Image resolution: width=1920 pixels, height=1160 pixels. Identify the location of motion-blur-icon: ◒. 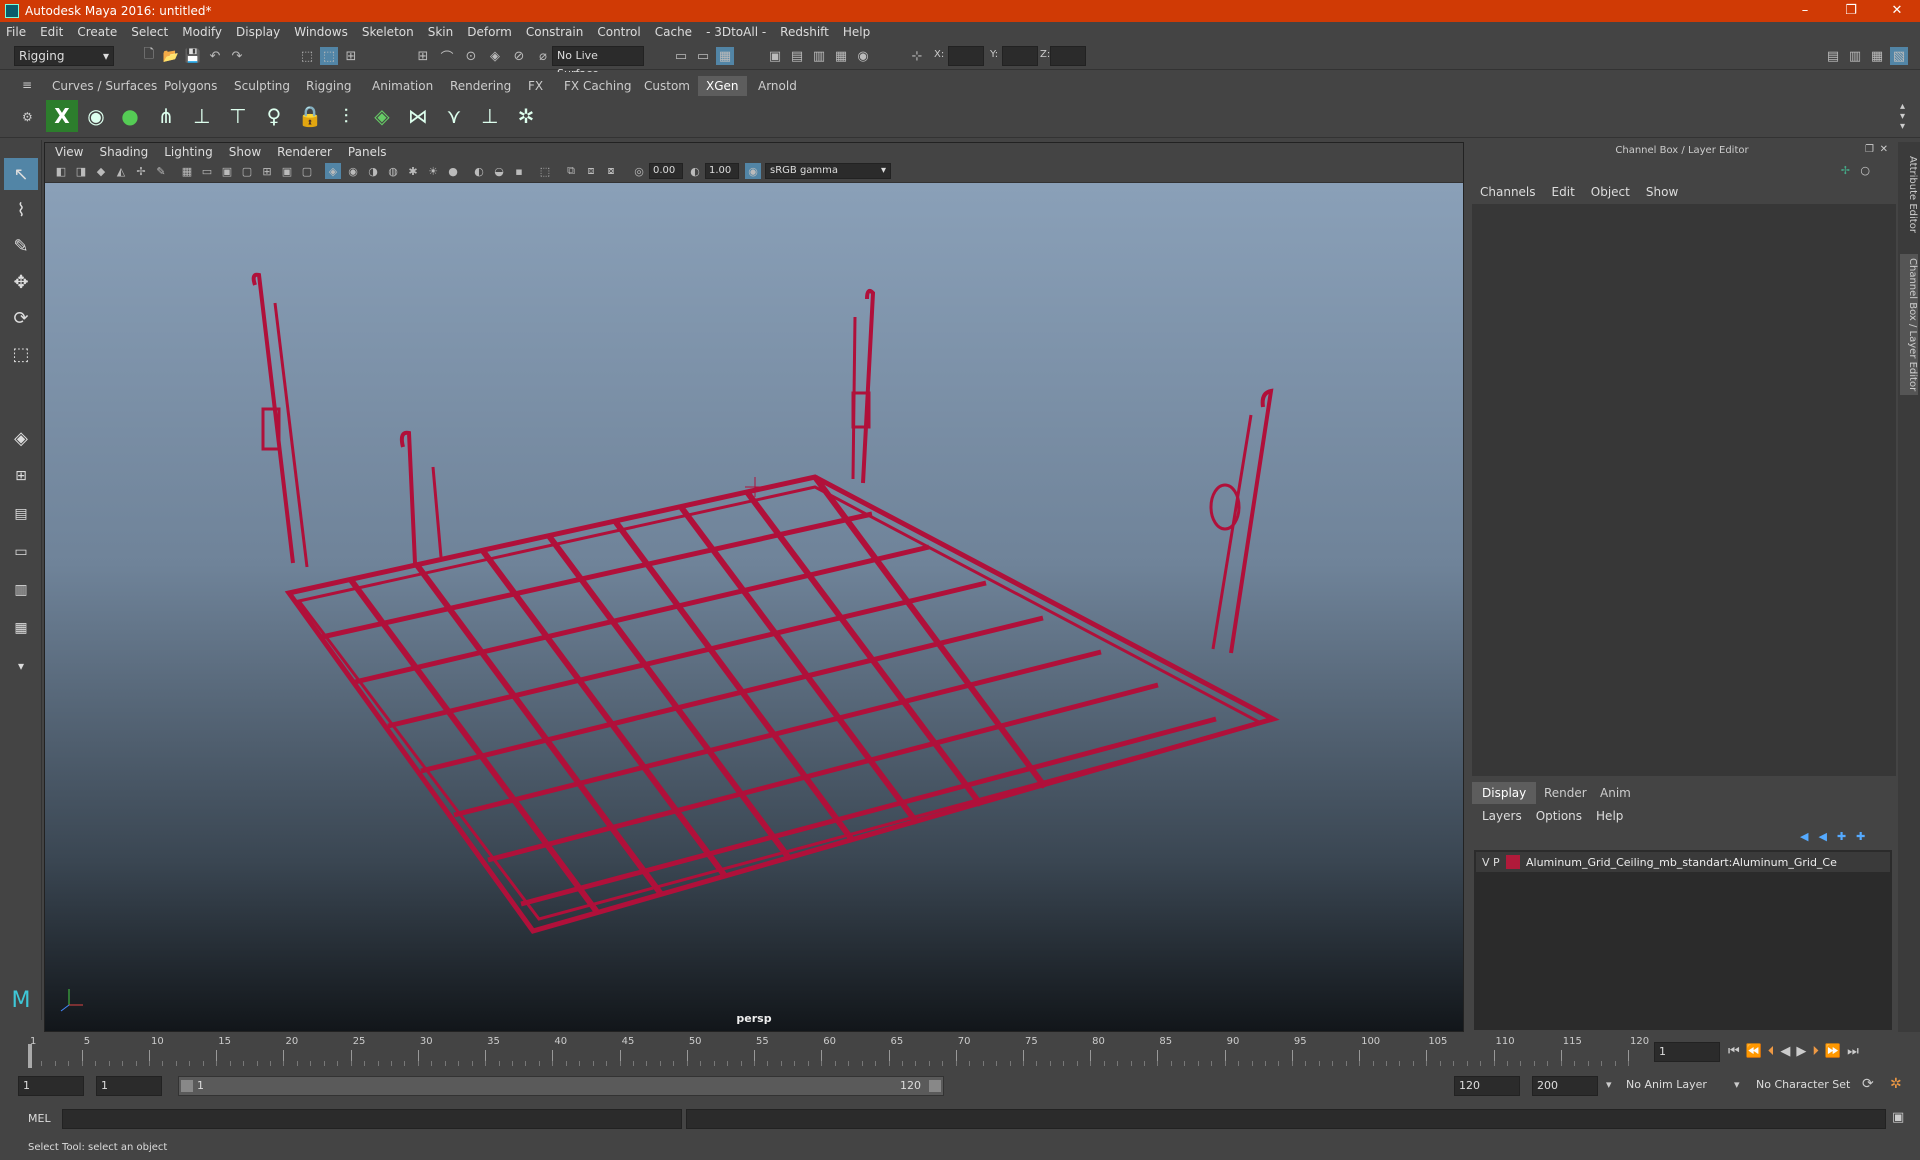
(499, 171).